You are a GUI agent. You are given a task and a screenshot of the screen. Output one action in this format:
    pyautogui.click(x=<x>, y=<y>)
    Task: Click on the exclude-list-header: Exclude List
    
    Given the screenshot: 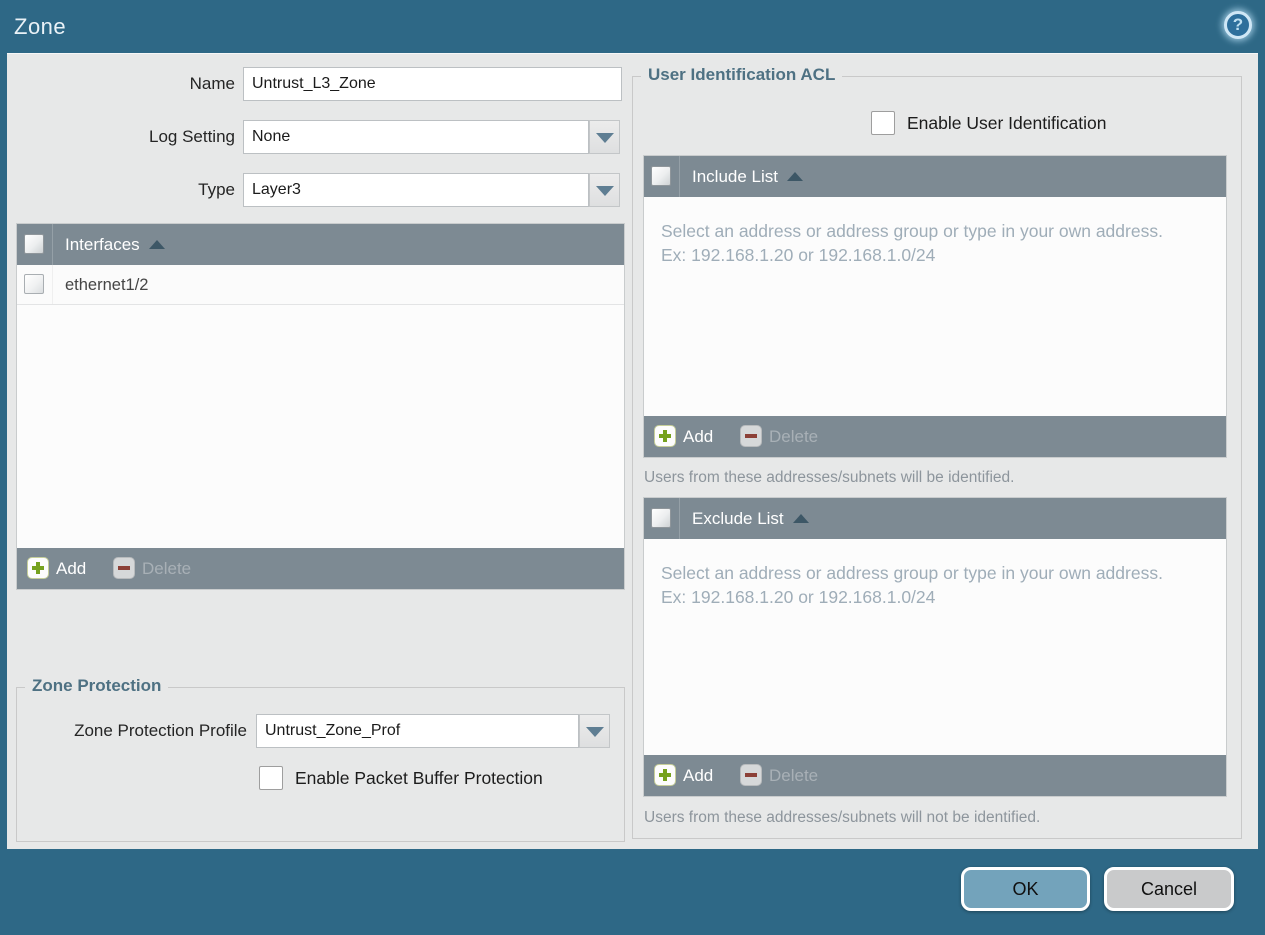 What is the action you would take?
    pyautogui.click(x=935, y=518)
    